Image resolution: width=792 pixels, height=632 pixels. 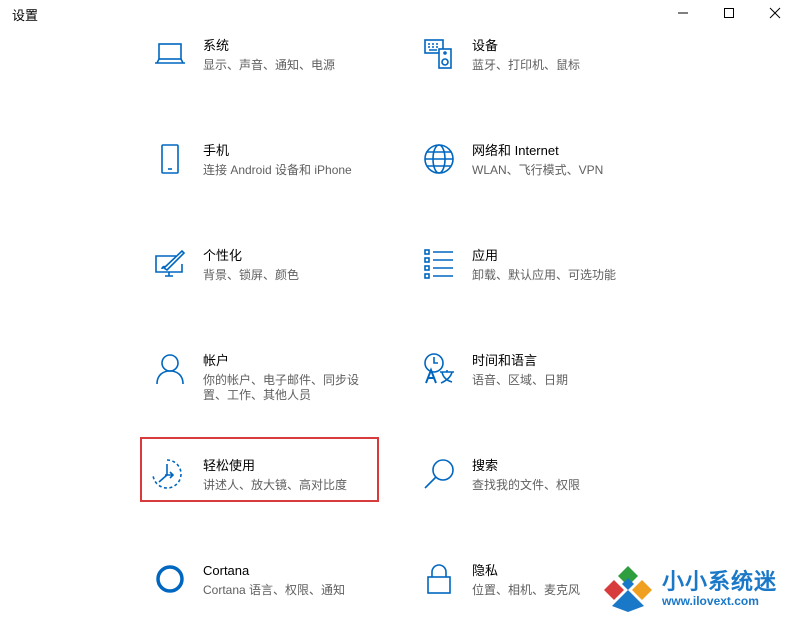 I want to click on close-icon, so click(x=775, y=13).